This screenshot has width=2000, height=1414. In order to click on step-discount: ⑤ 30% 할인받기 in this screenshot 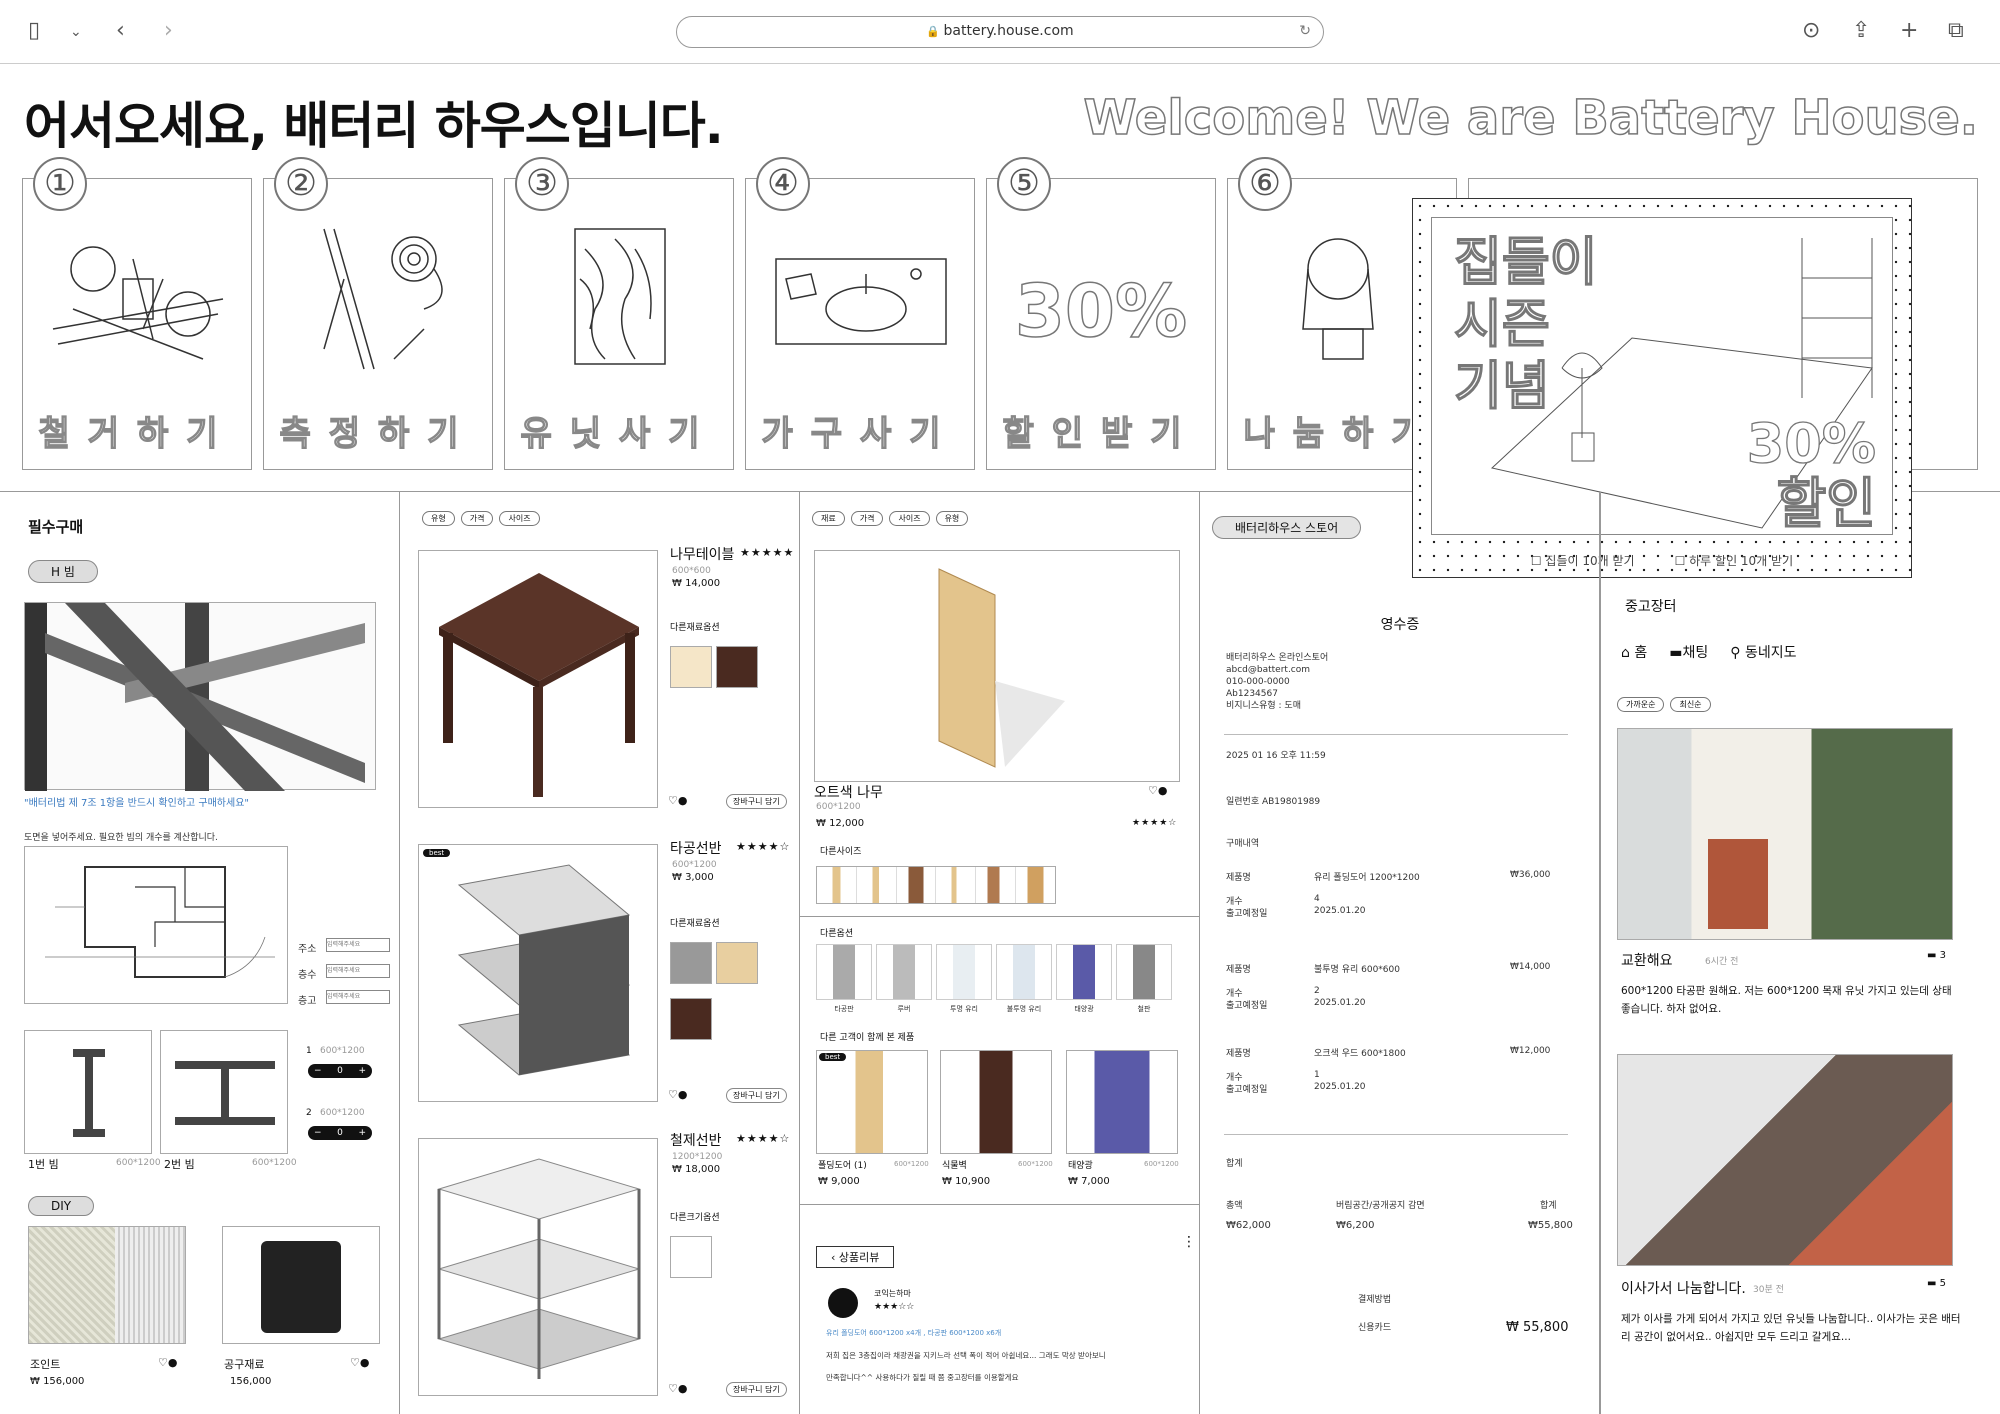, I will do `click(1101, 313)`.